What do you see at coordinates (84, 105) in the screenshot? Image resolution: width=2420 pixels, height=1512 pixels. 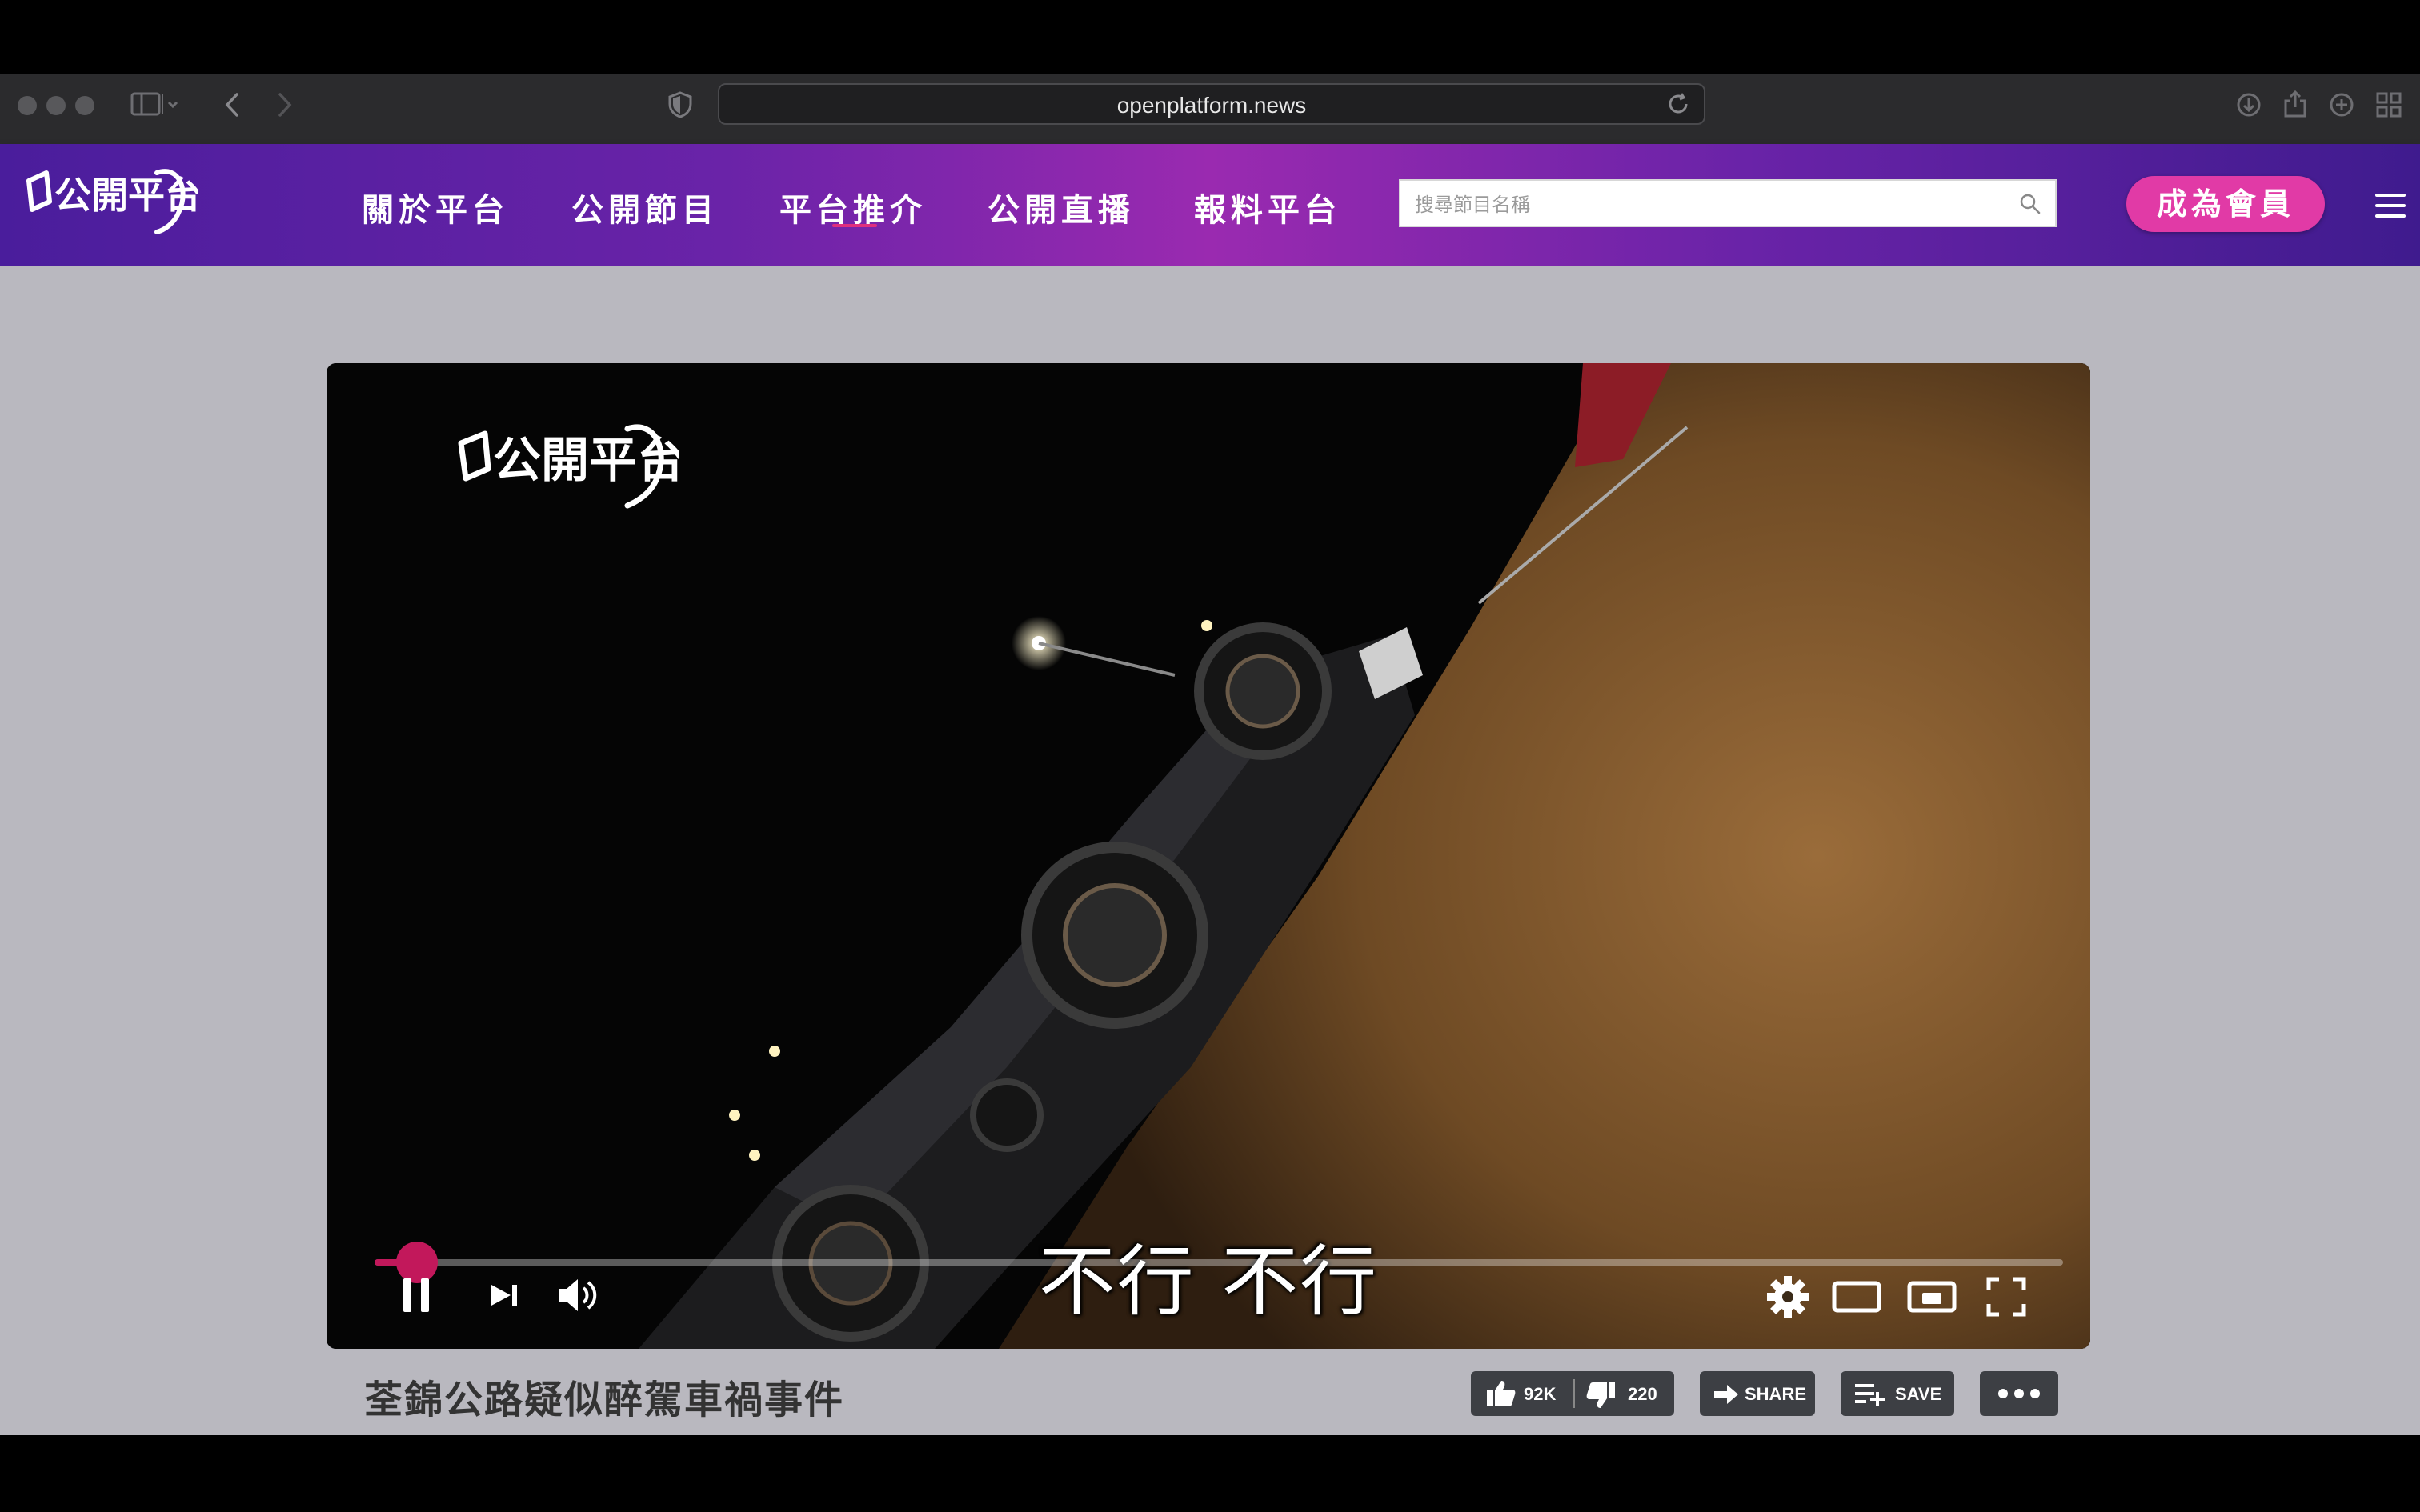 I see `window-zoom-button` at bounding box center [84, 105].